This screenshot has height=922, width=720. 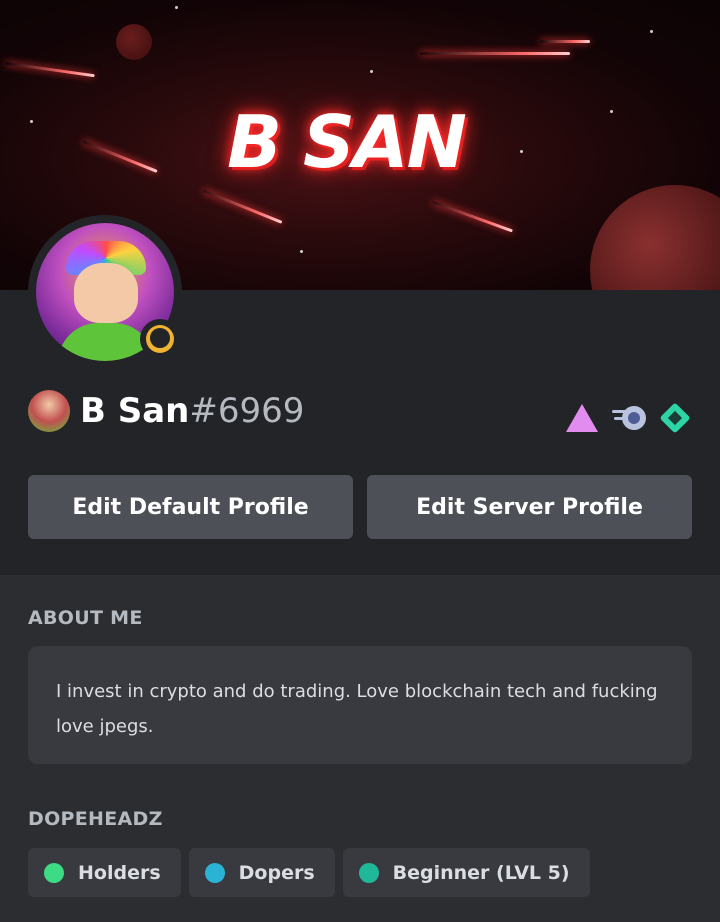 What do you see at coordinates (655, 237) in the screenshot?
I see `red-moon` at bounding box center [655, 237].